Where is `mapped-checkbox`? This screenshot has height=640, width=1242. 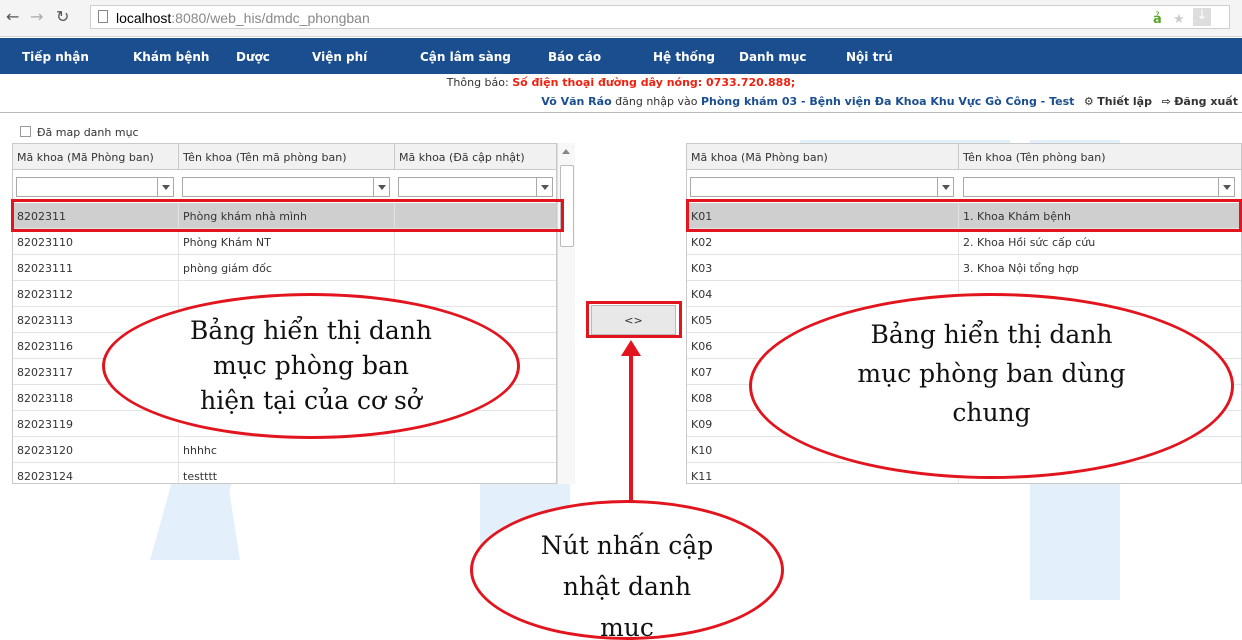
mapped-checkbox is located at coordinates (25, 131).